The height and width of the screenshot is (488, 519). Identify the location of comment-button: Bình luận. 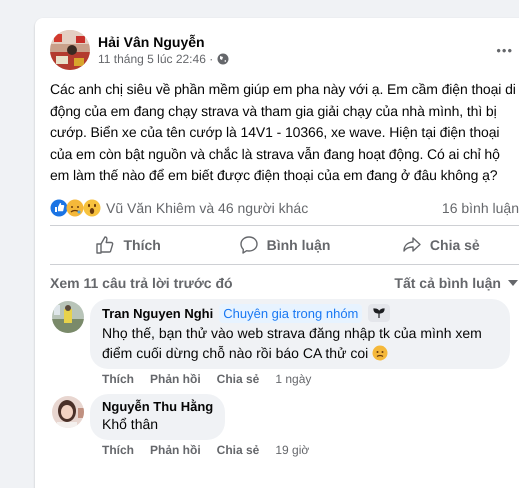
(284, 245).